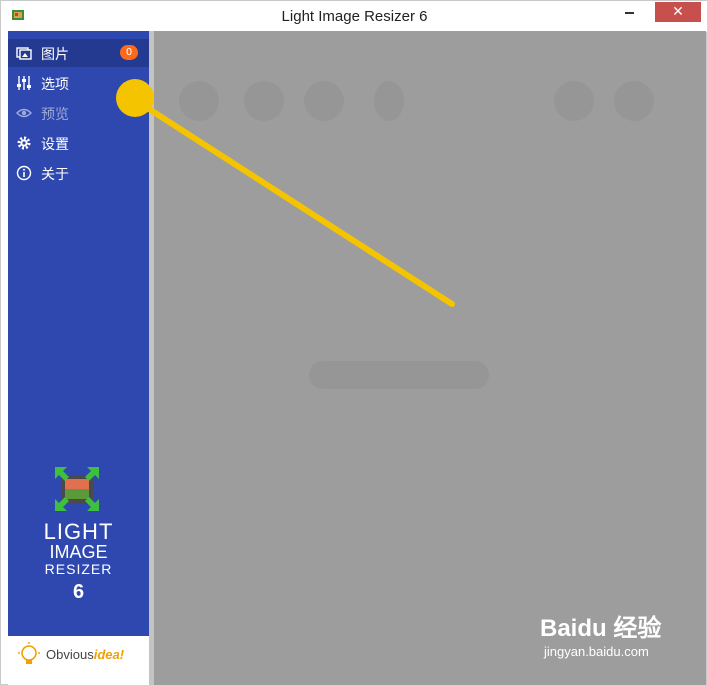 Image resolution: width=707 pixels, height=685 pixels. Describe the element at coordinates (601, 628) in the screenshot. I see `watermark-logo: Baidu 经验` at that location.